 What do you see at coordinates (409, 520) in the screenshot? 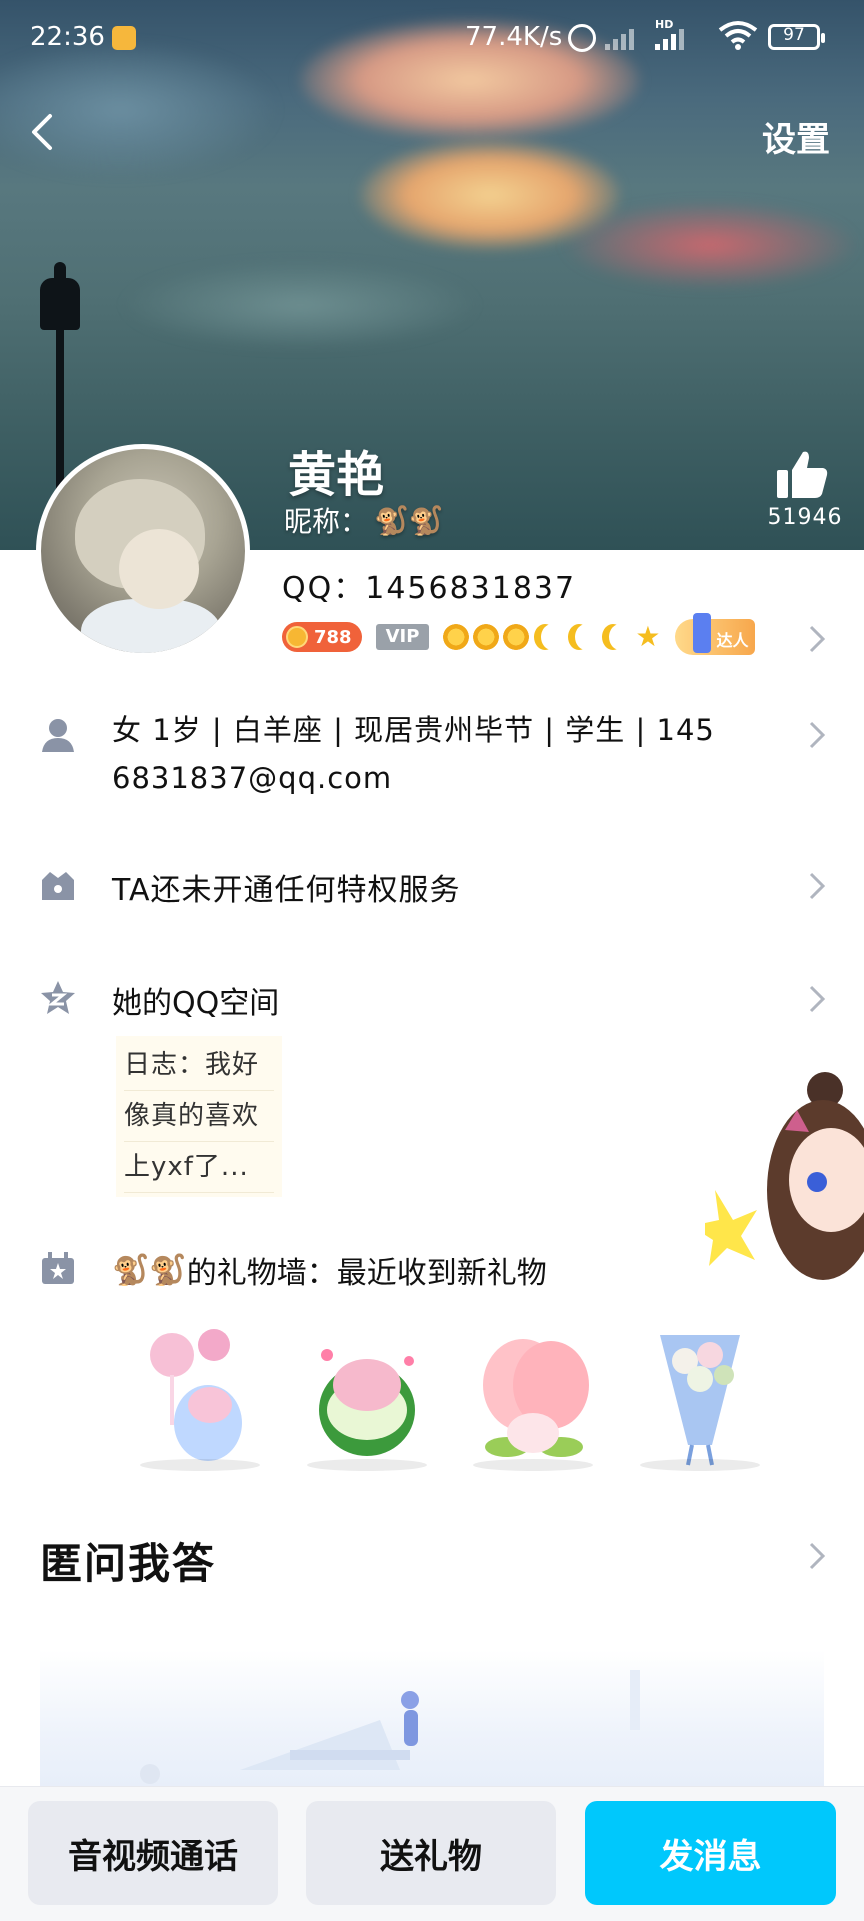
I see `nickname-emoji: 🐒🐒` at bounding box center [409, 520].